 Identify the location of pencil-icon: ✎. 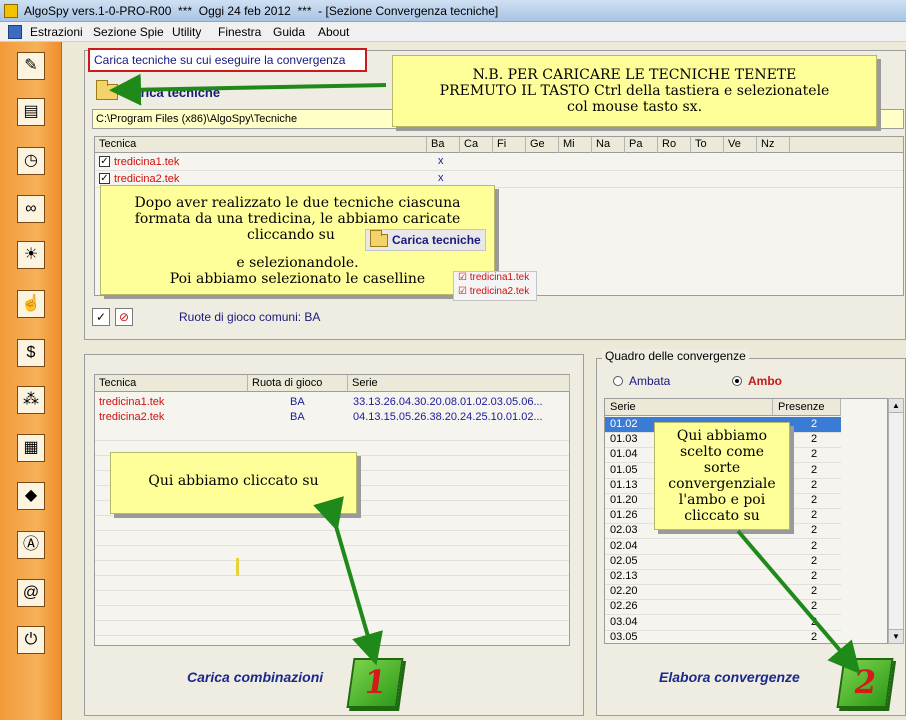
(31, 66).